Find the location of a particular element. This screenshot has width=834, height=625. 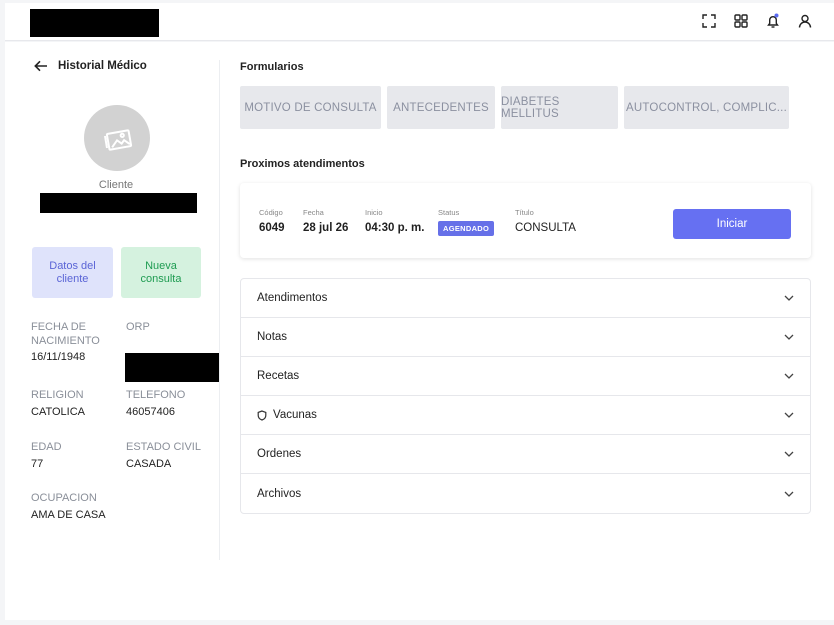

field-age: EDAD 77 is located at coordinates (46, 455).